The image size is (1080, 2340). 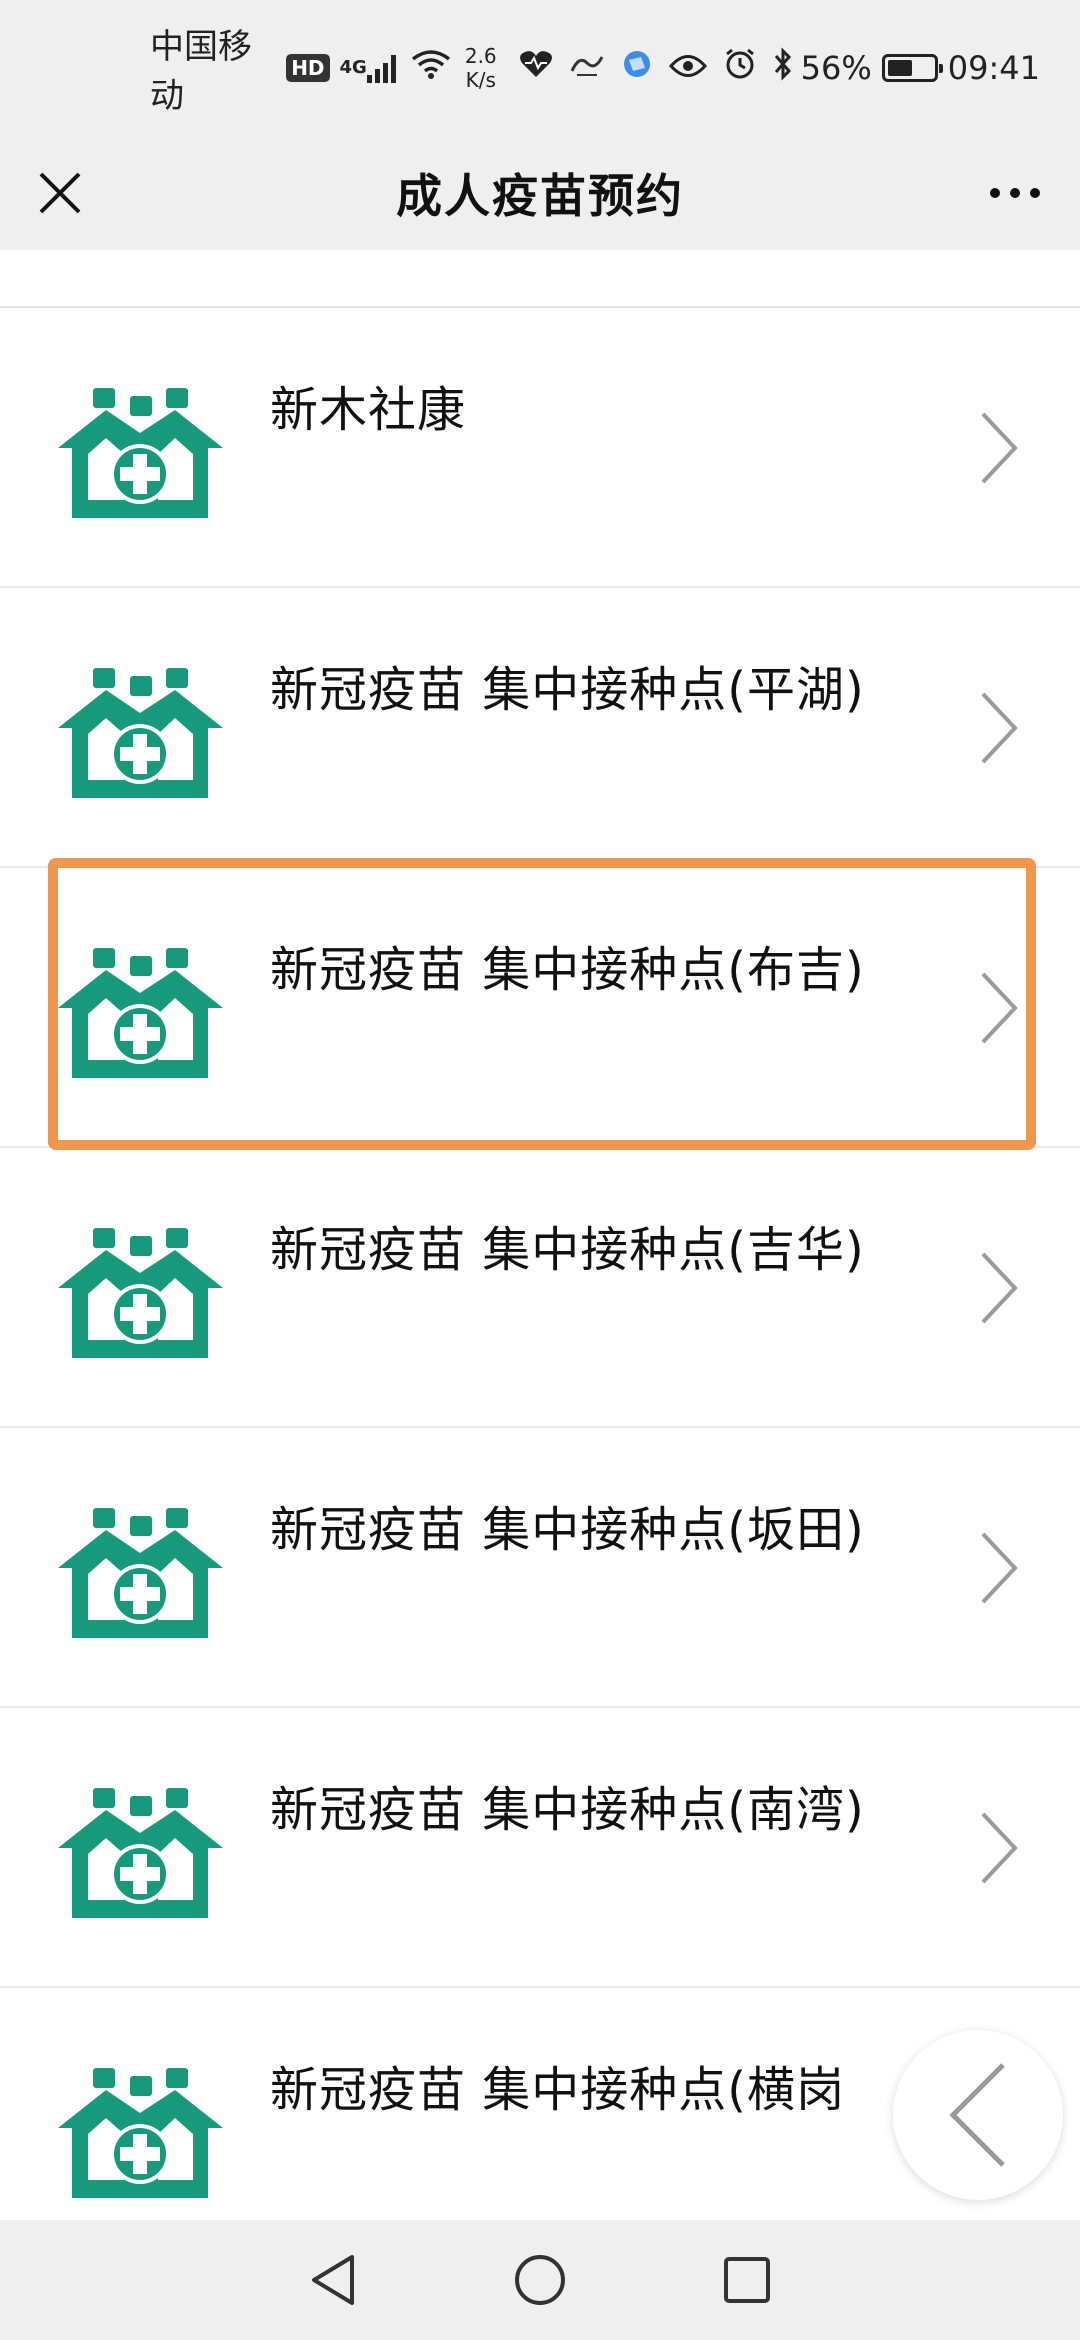 I want to click on site-name: 新冠疫苗 集中接种点(坂田), so click(x=567, y=1530).